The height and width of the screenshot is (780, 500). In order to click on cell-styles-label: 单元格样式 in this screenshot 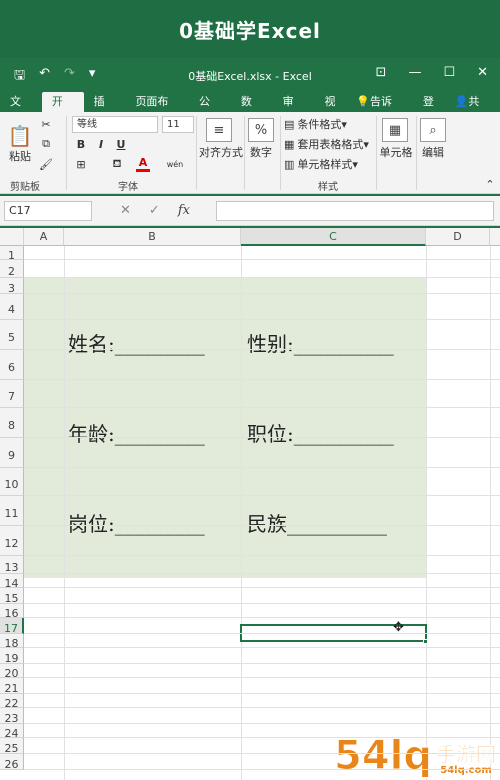, I will do `click(325, 164)`.